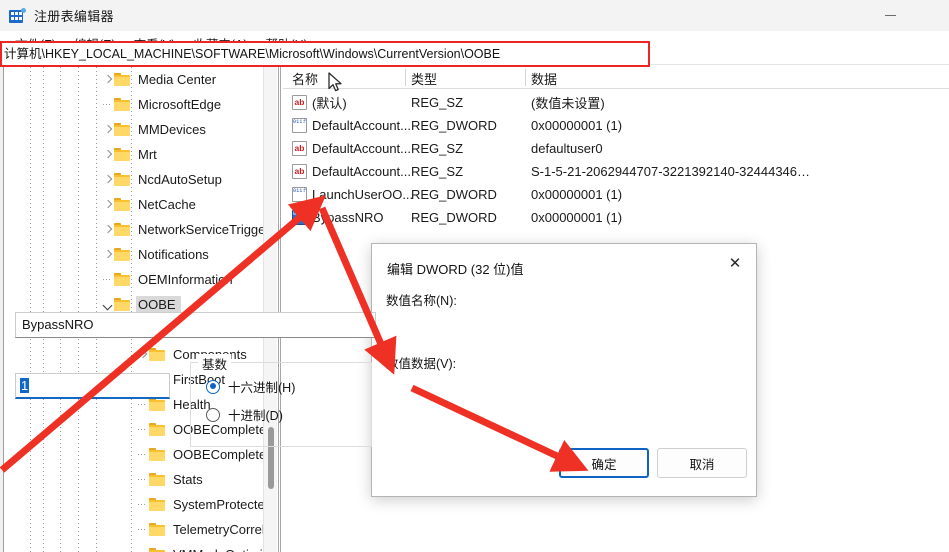  I want to click on column-header-type: 类型, so click(424, 78).